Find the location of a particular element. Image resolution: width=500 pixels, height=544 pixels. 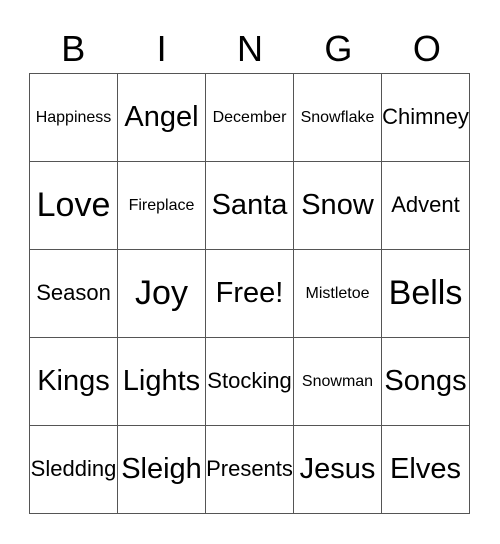

header-letter-b: B is located at coordinates (73, 48).